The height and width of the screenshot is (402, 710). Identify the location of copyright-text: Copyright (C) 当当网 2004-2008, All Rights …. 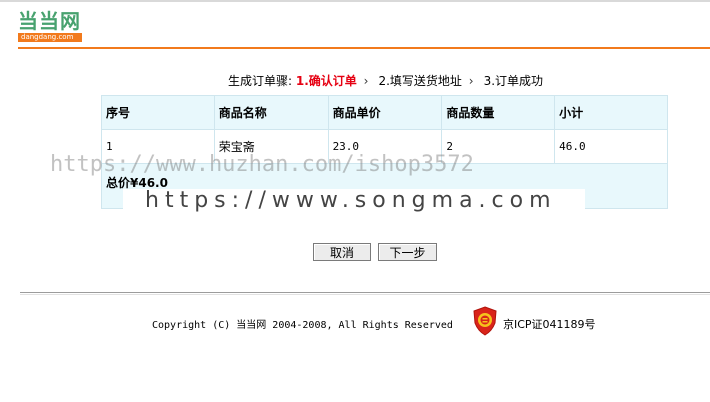
(302, 325).